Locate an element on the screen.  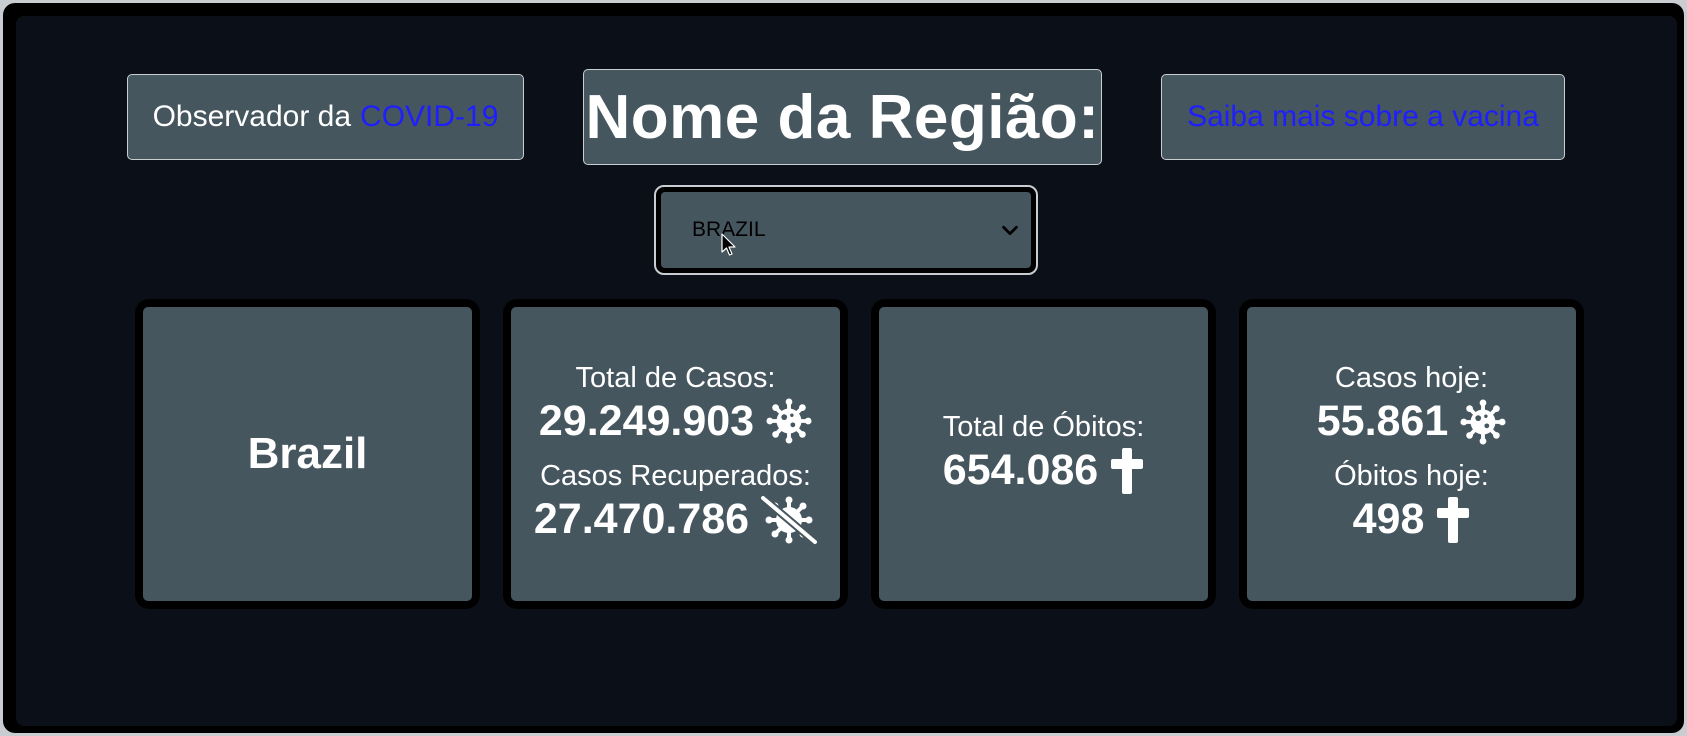
deaths-card-body: Total de Óbitos: 654.086 is located at coordinates (1043, 454).